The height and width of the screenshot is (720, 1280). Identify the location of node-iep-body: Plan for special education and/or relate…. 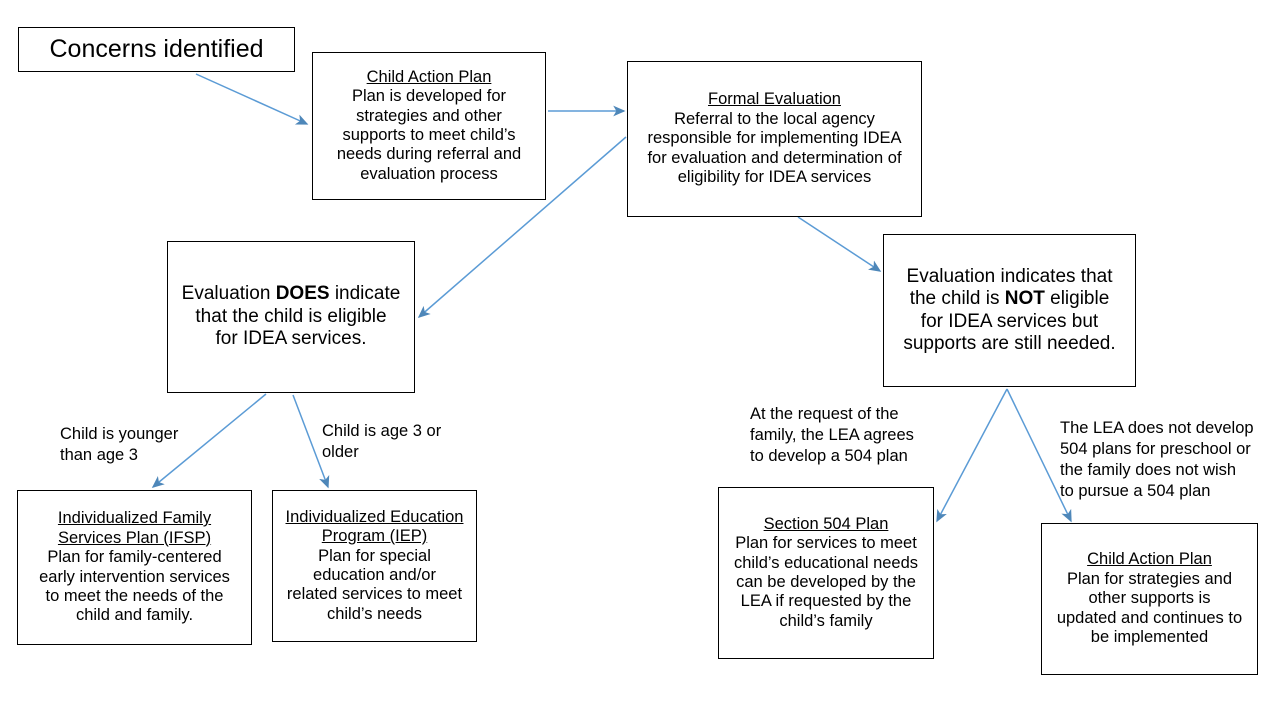
(374, 584).